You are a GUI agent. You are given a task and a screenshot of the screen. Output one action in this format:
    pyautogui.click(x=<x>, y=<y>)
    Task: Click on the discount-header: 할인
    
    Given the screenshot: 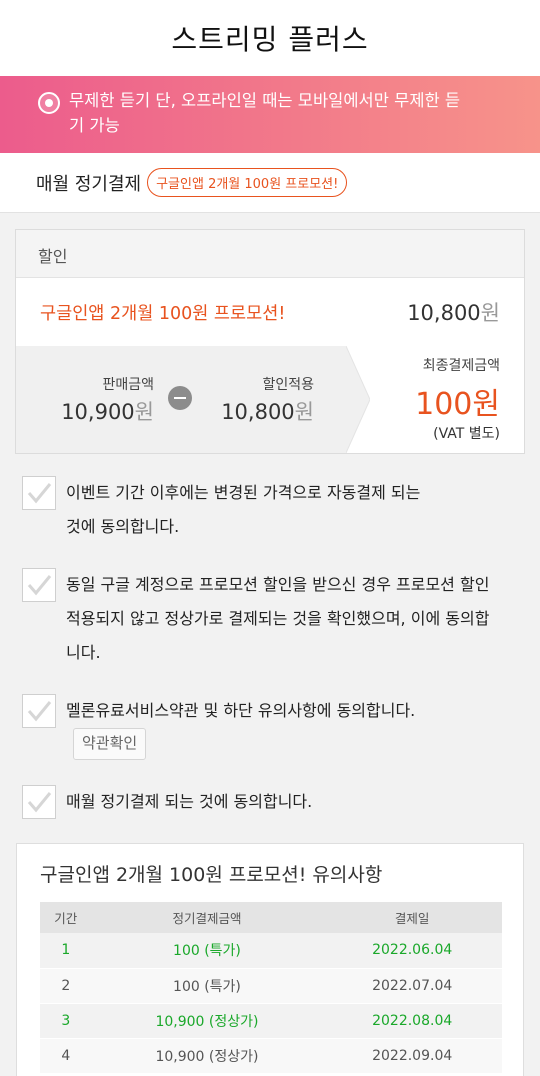 What is the action you would take?
    pyautogui.click(x=270, y=254)
    